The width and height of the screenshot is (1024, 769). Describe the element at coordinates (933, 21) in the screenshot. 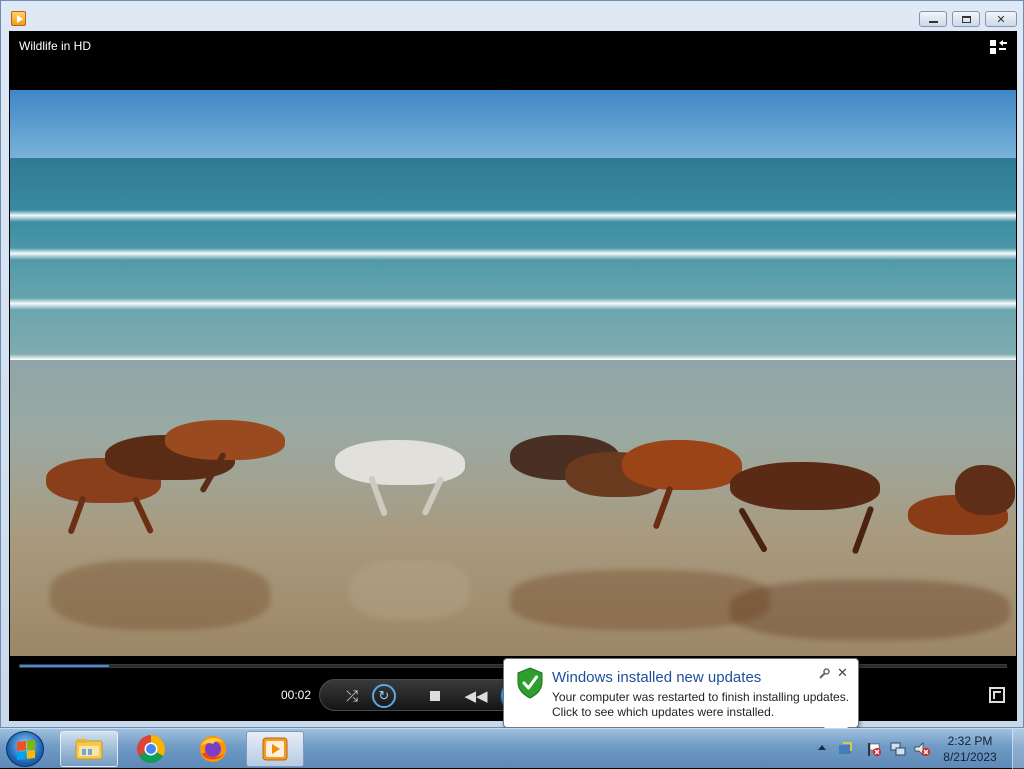

I see `minimize-icon` at that location.